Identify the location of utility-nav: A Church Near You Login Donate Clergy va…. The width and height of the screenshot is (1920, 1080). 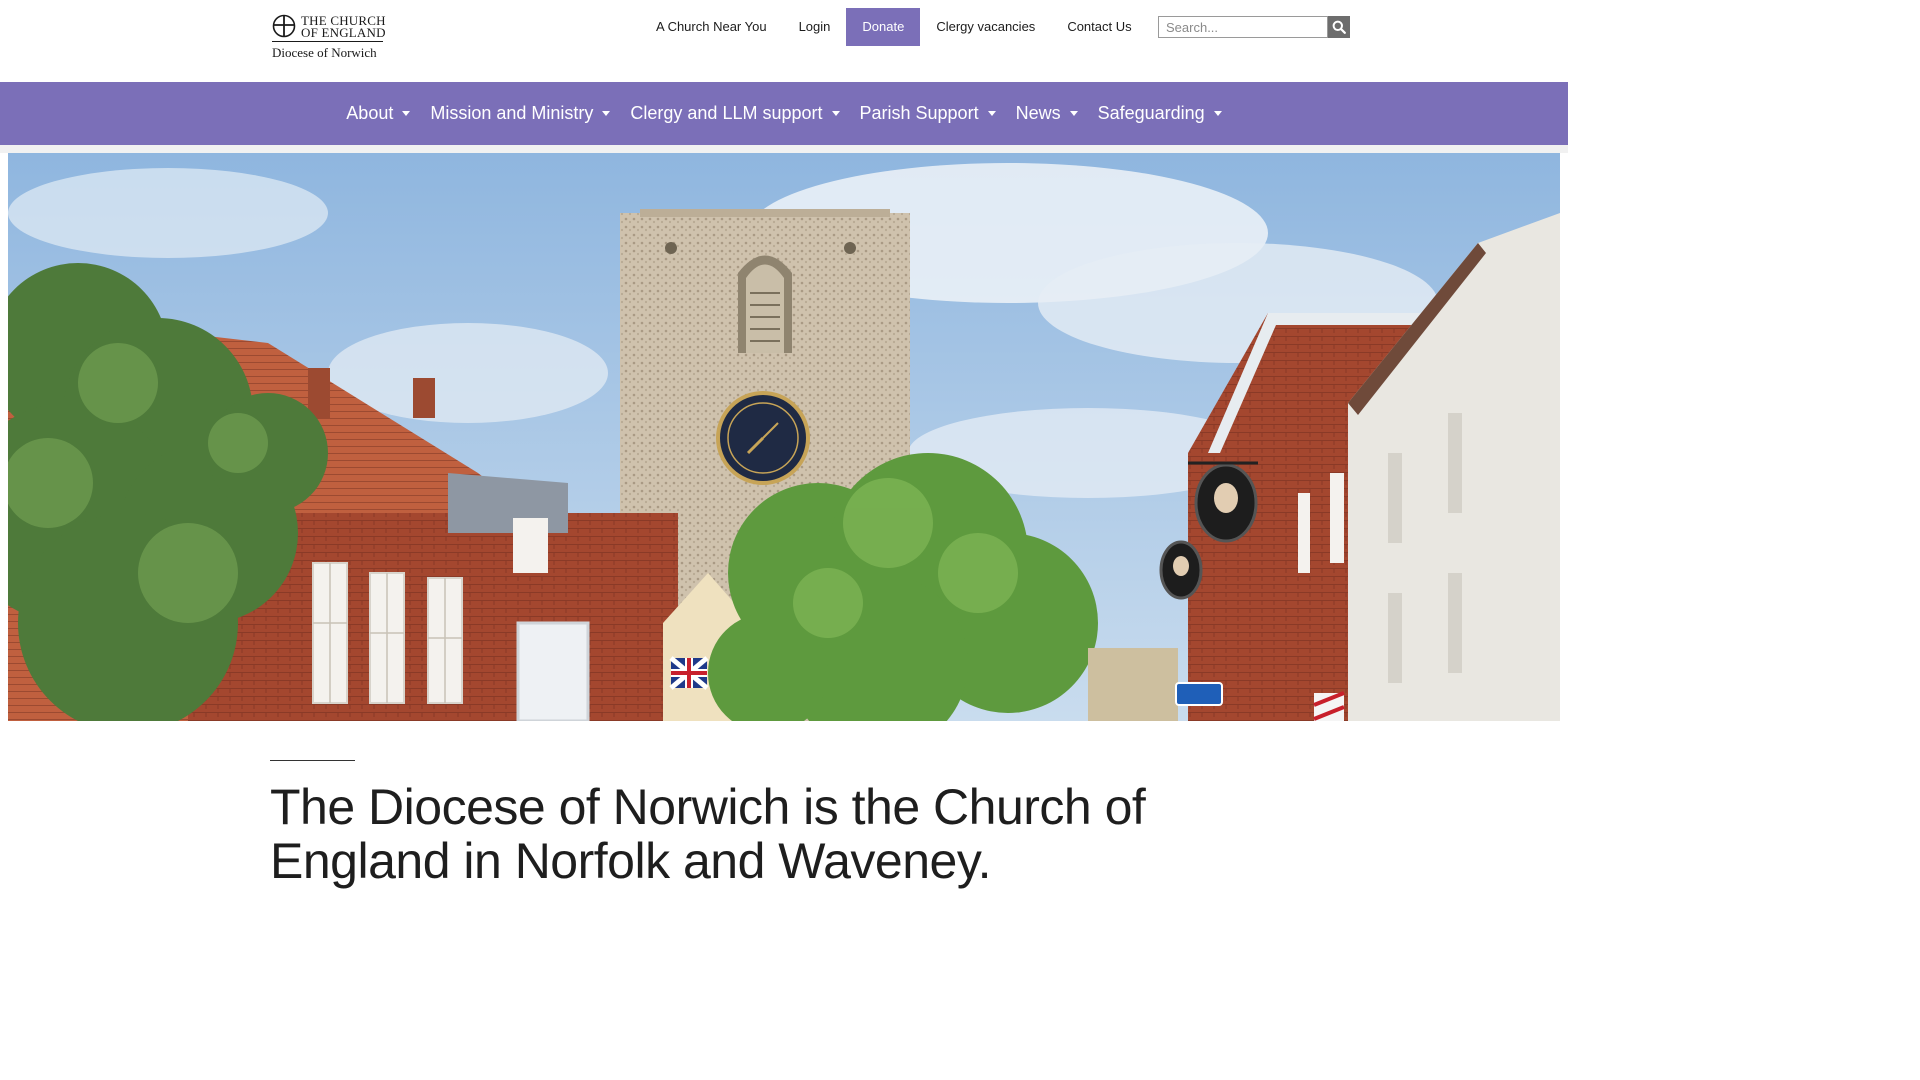
(894, 27).